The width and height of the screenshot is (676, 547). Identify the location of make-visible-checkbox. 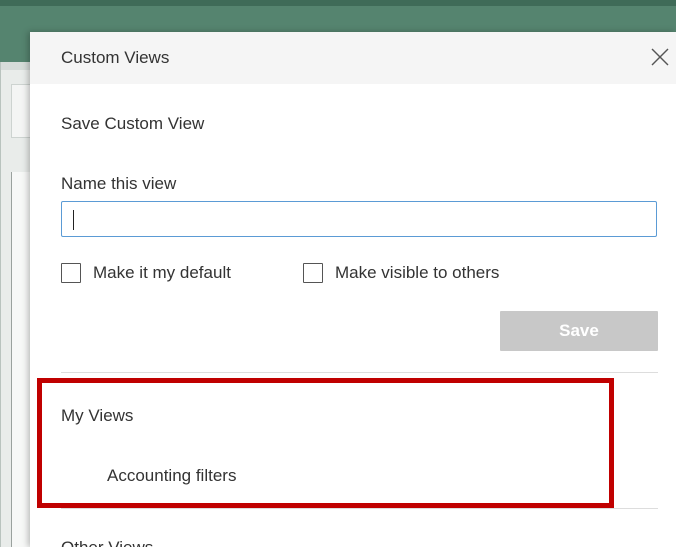
(313, 273).